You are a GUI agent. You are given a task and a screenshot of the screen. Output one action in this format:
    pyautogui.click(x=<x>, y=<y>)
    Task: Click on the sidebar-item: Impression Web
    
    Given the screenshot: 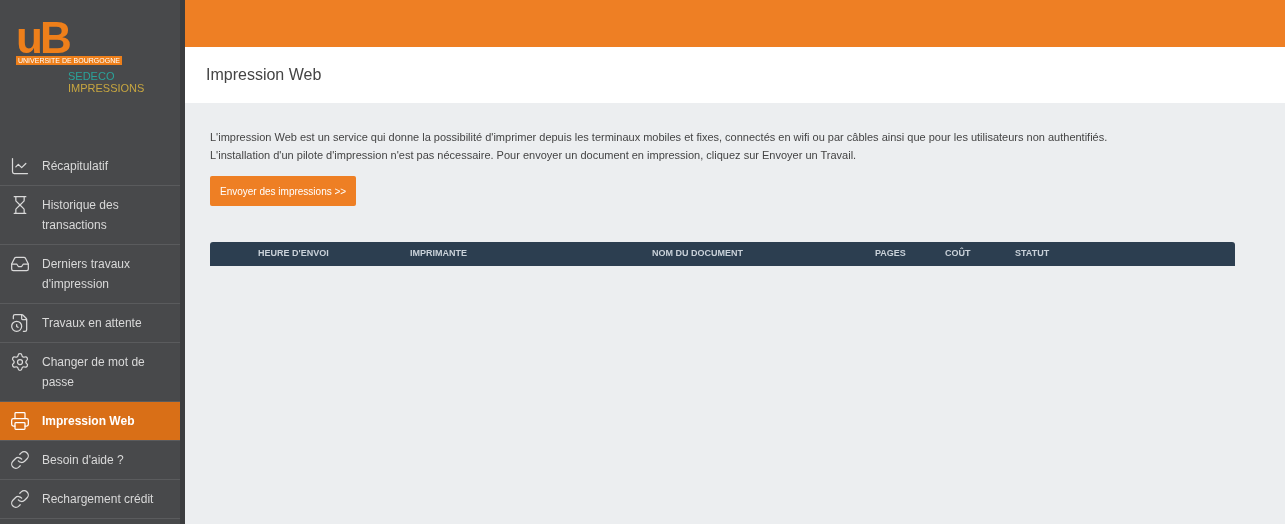 What is the action you would take?
    pyautogui.click(x=90, y=421)
    